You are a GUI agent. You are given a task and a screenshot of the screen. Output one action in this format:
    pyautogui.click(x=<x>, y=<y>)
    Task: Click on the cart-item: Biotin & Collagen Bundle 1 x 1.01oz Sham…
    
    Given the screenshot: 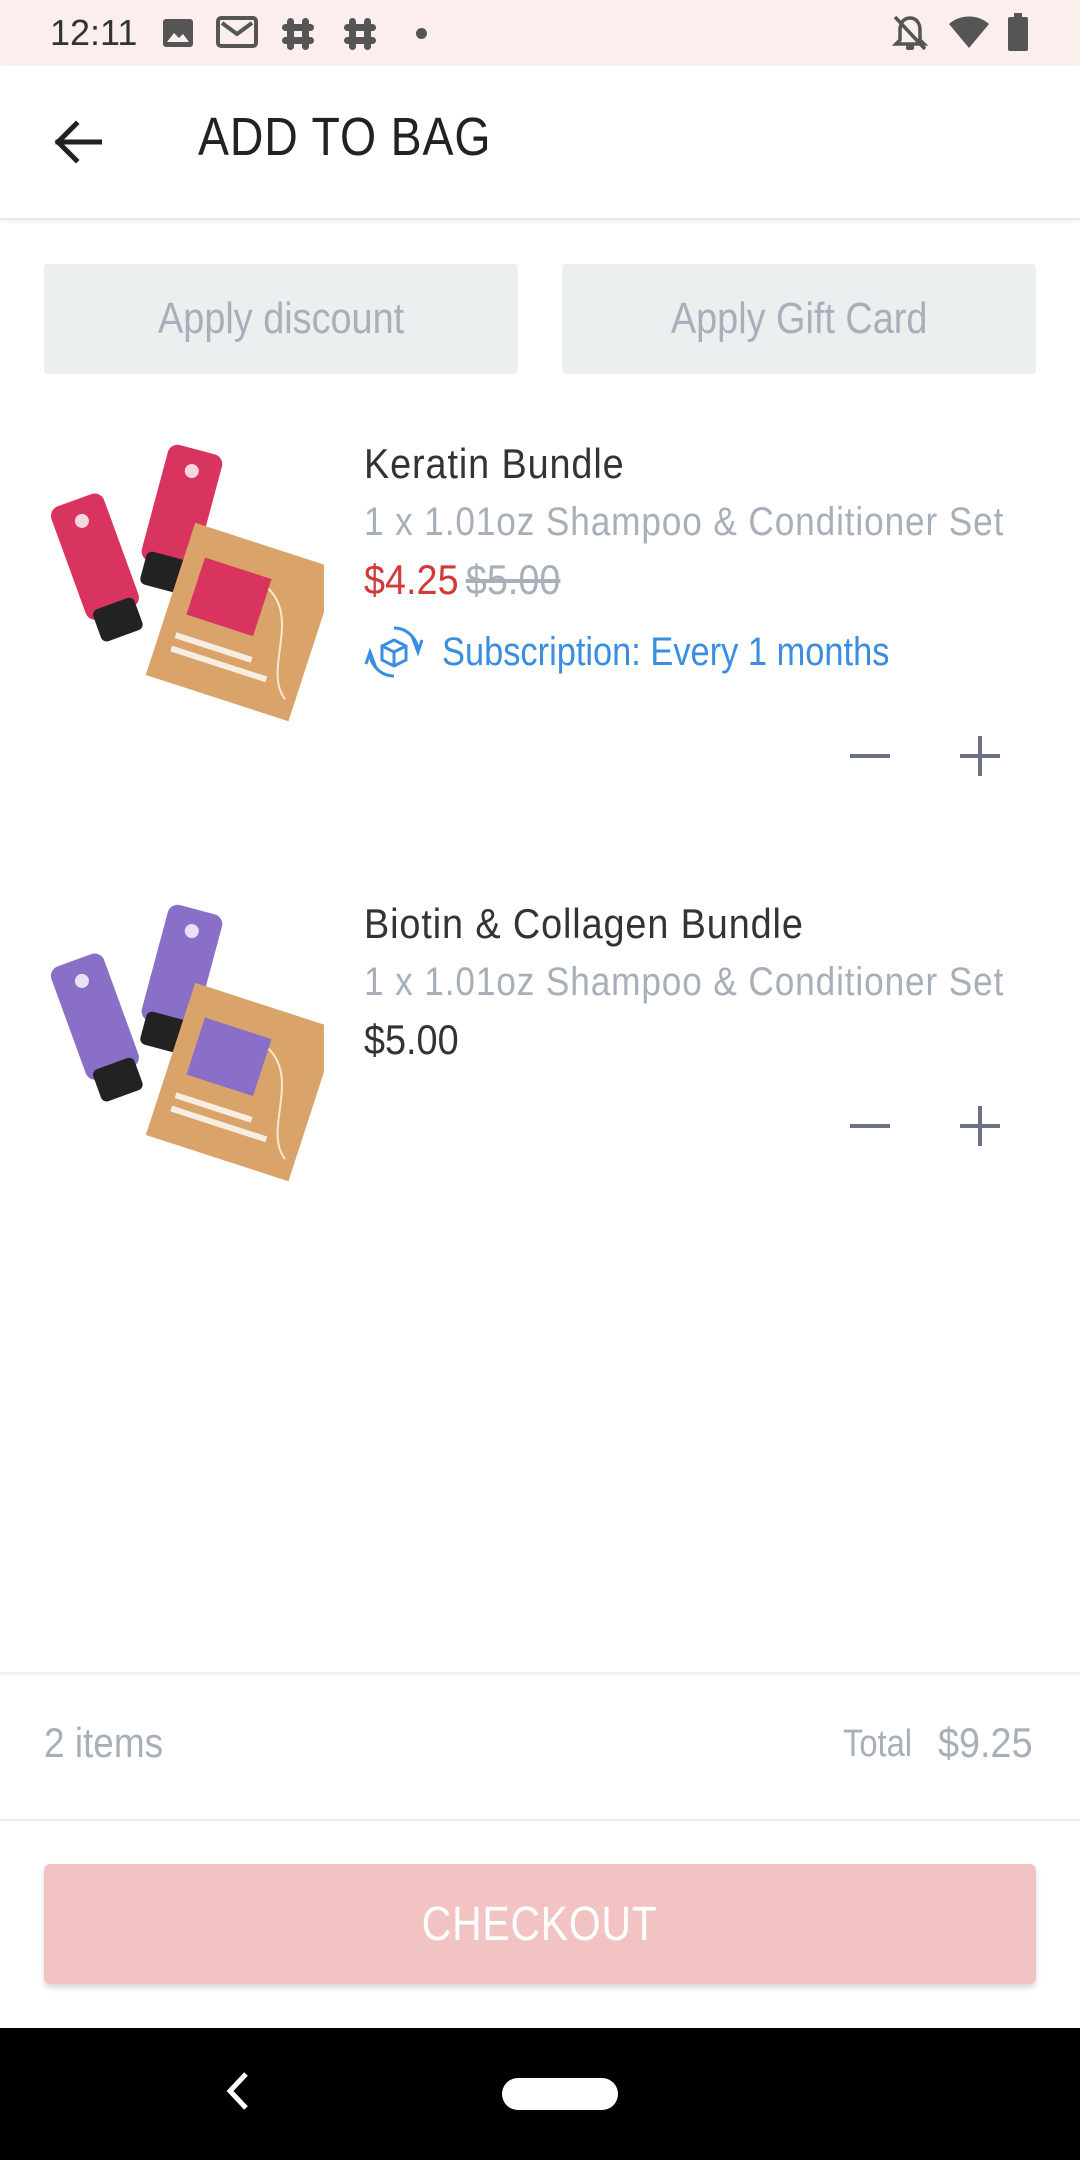 What is the action you would take?
    pyautogui.click(x=540, y=1050)
    